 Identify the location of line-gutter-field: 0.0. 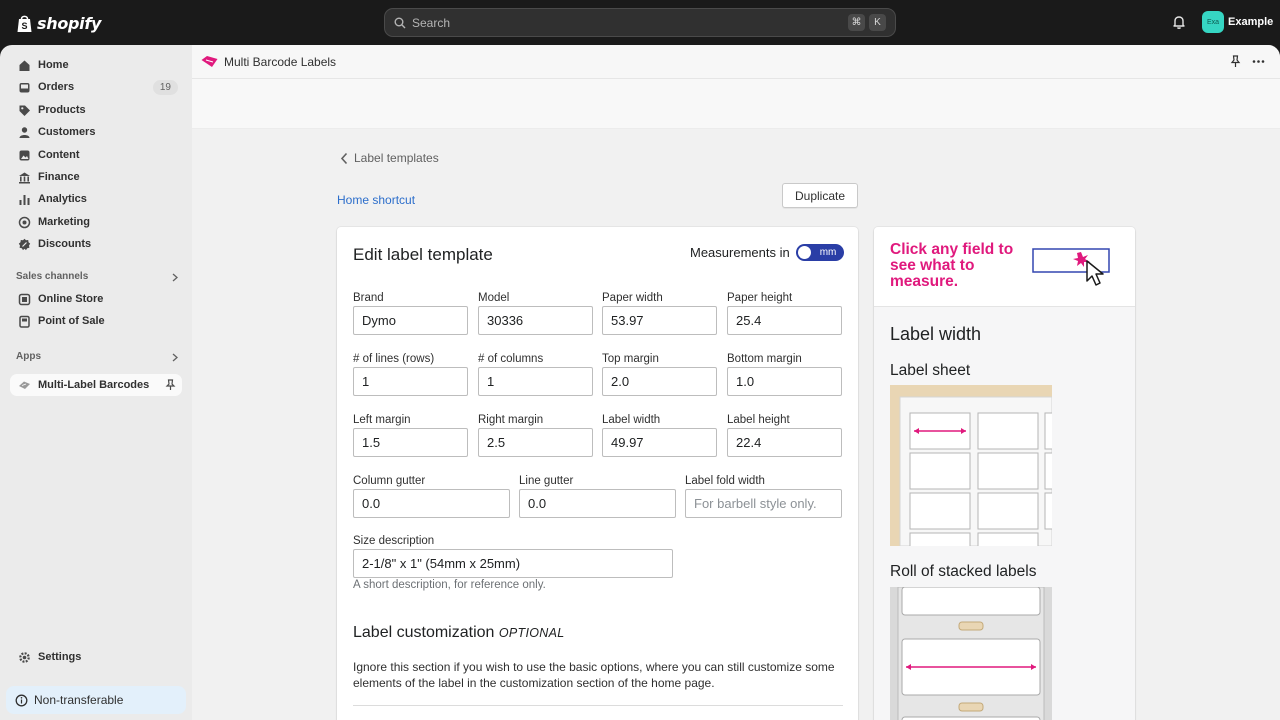
(597, 503).